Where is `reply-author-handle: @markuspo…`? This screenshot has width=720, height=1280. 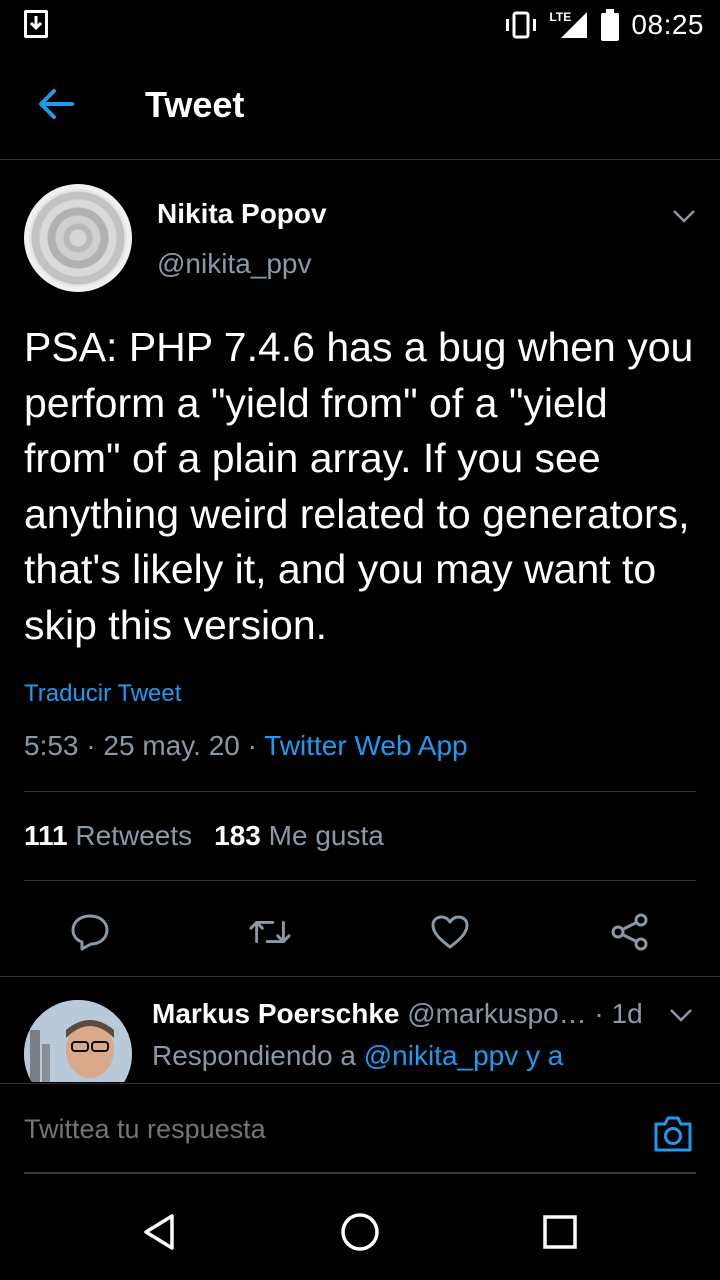 reply-author-handle: @markuspo… is located at coordinates (496, 1013).